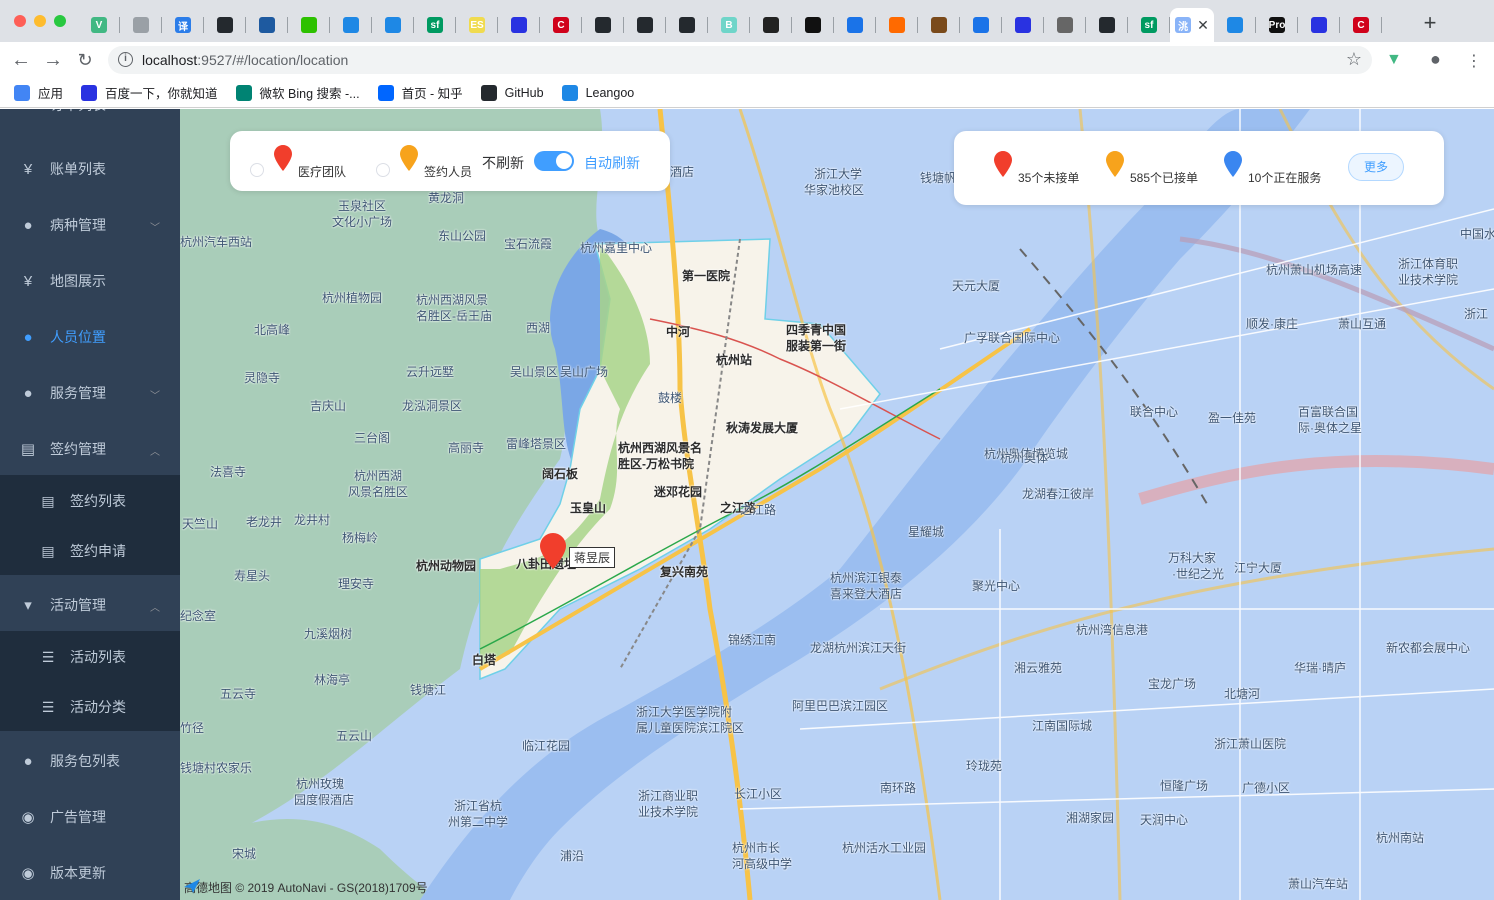 The width and height of the screenshot is (1494, 900). Describe the element at coordinates (90, 707) in the screenshot. I see `sidebar-subitem: ☰ 活动分类` at that location.